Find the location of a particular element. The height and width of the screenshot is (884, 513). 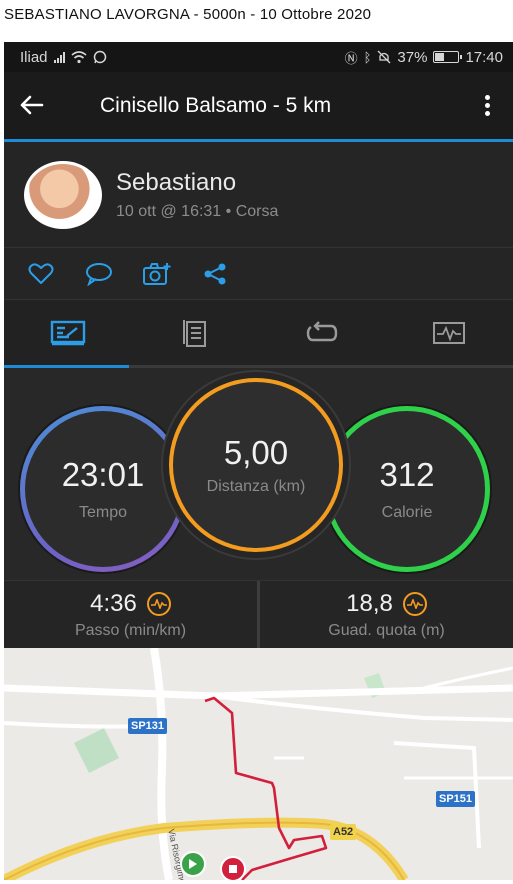

status-bar: Iliad Ⓝ ᛒ 37% 17:40 is located at coordinates (258, 57).